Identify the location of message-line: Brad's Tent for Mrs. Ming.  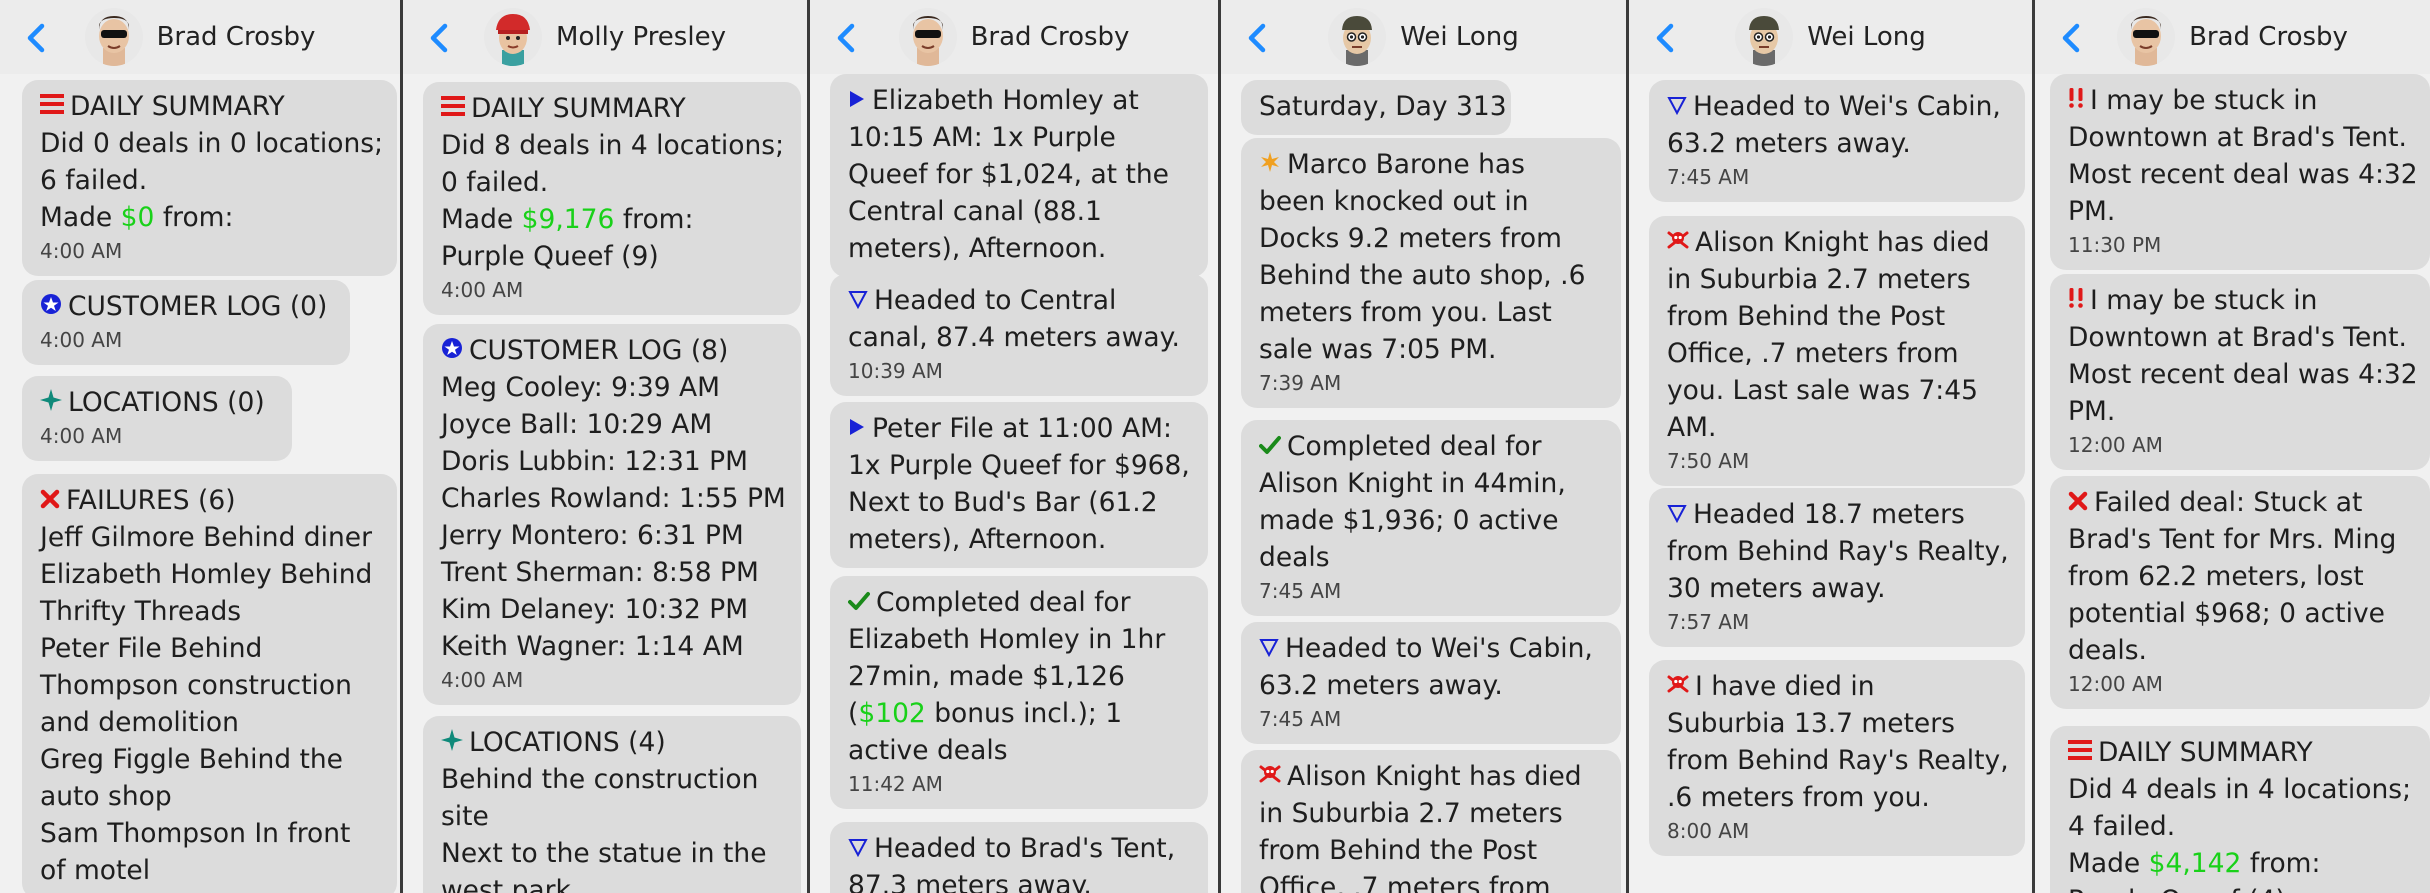
(2232, 539).